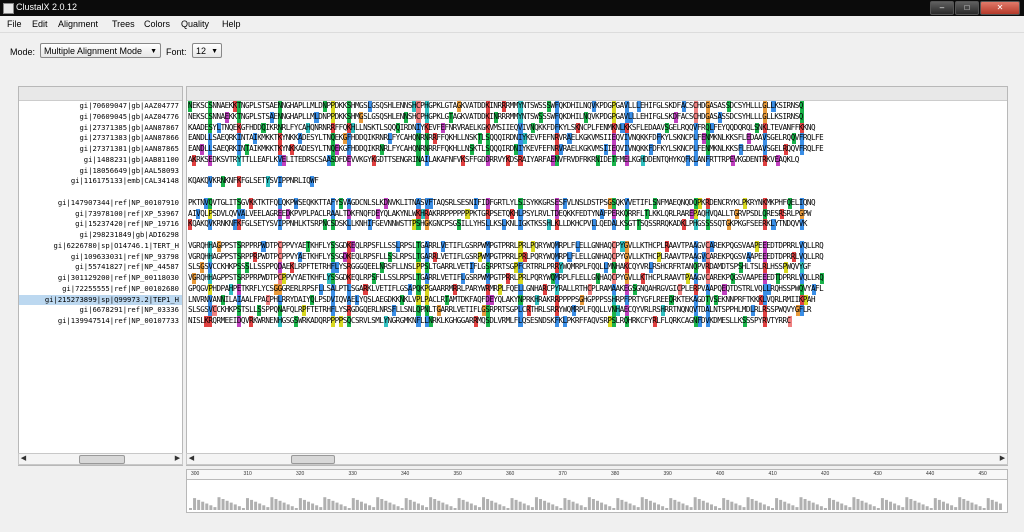 Image resolution: width=1024 pixels, height=532 pixels. I want to click on menu-colors: Colors, so click(157, 24).